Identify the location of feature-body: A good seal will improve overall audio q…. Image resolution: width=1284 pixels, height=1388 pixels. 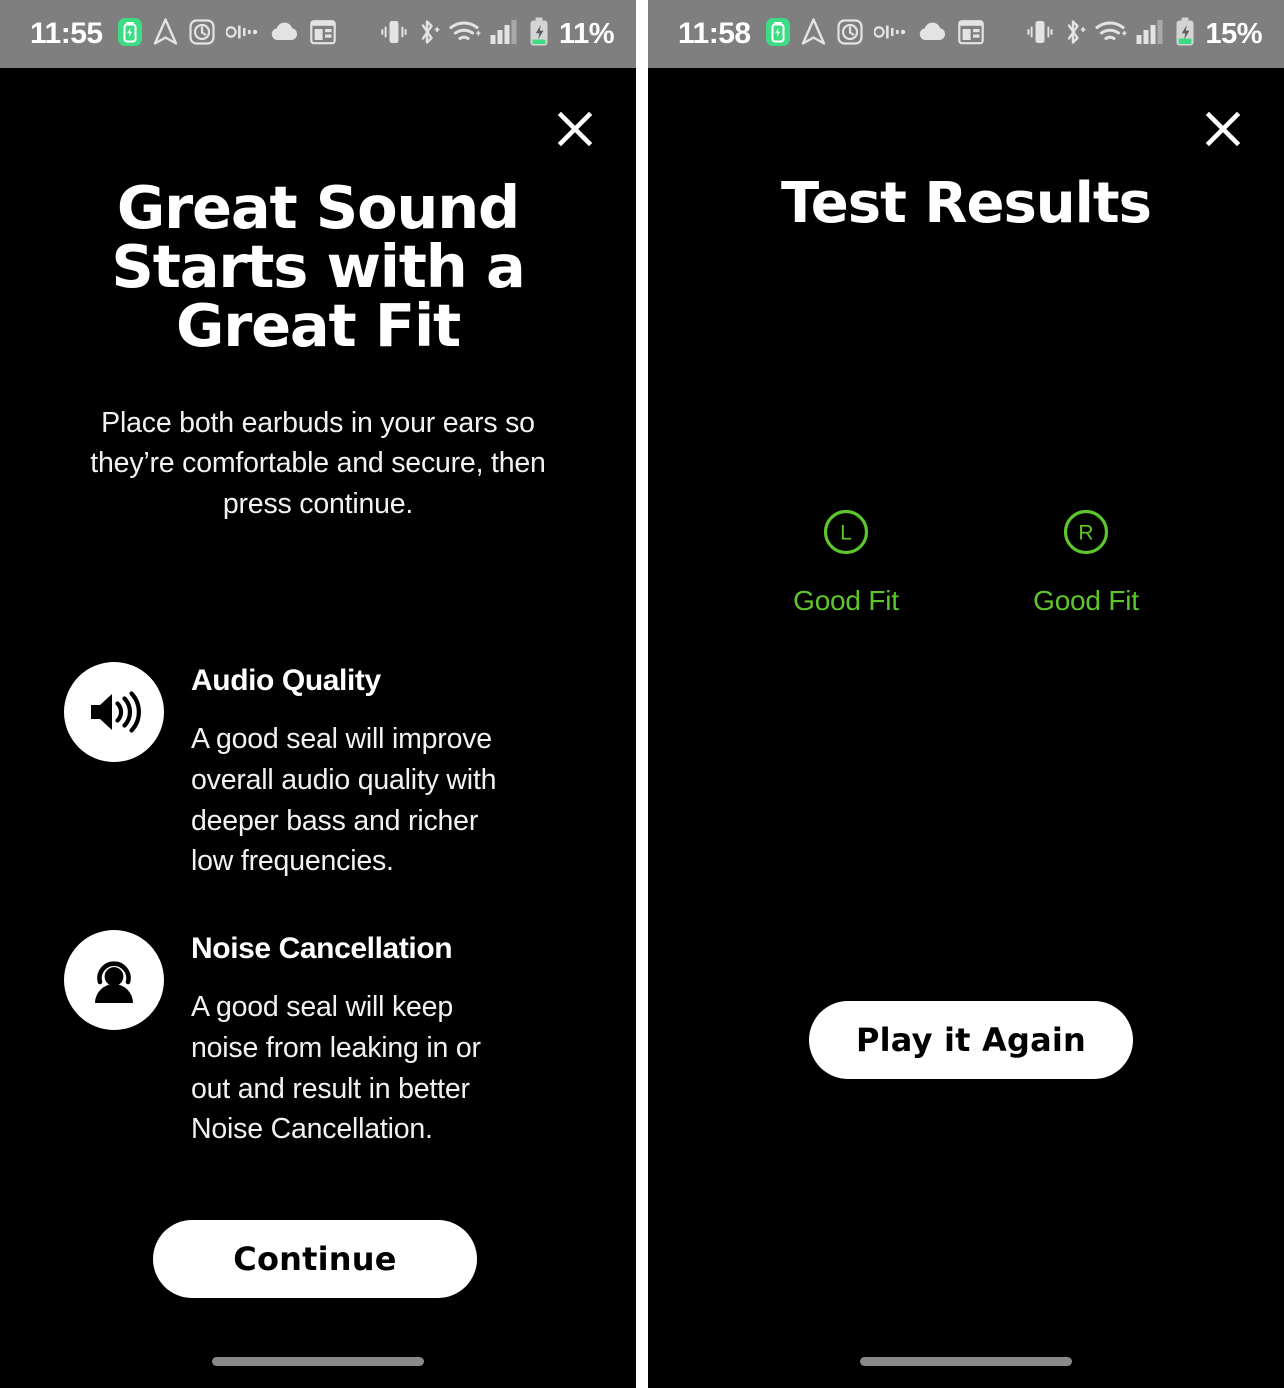
(344, 800).